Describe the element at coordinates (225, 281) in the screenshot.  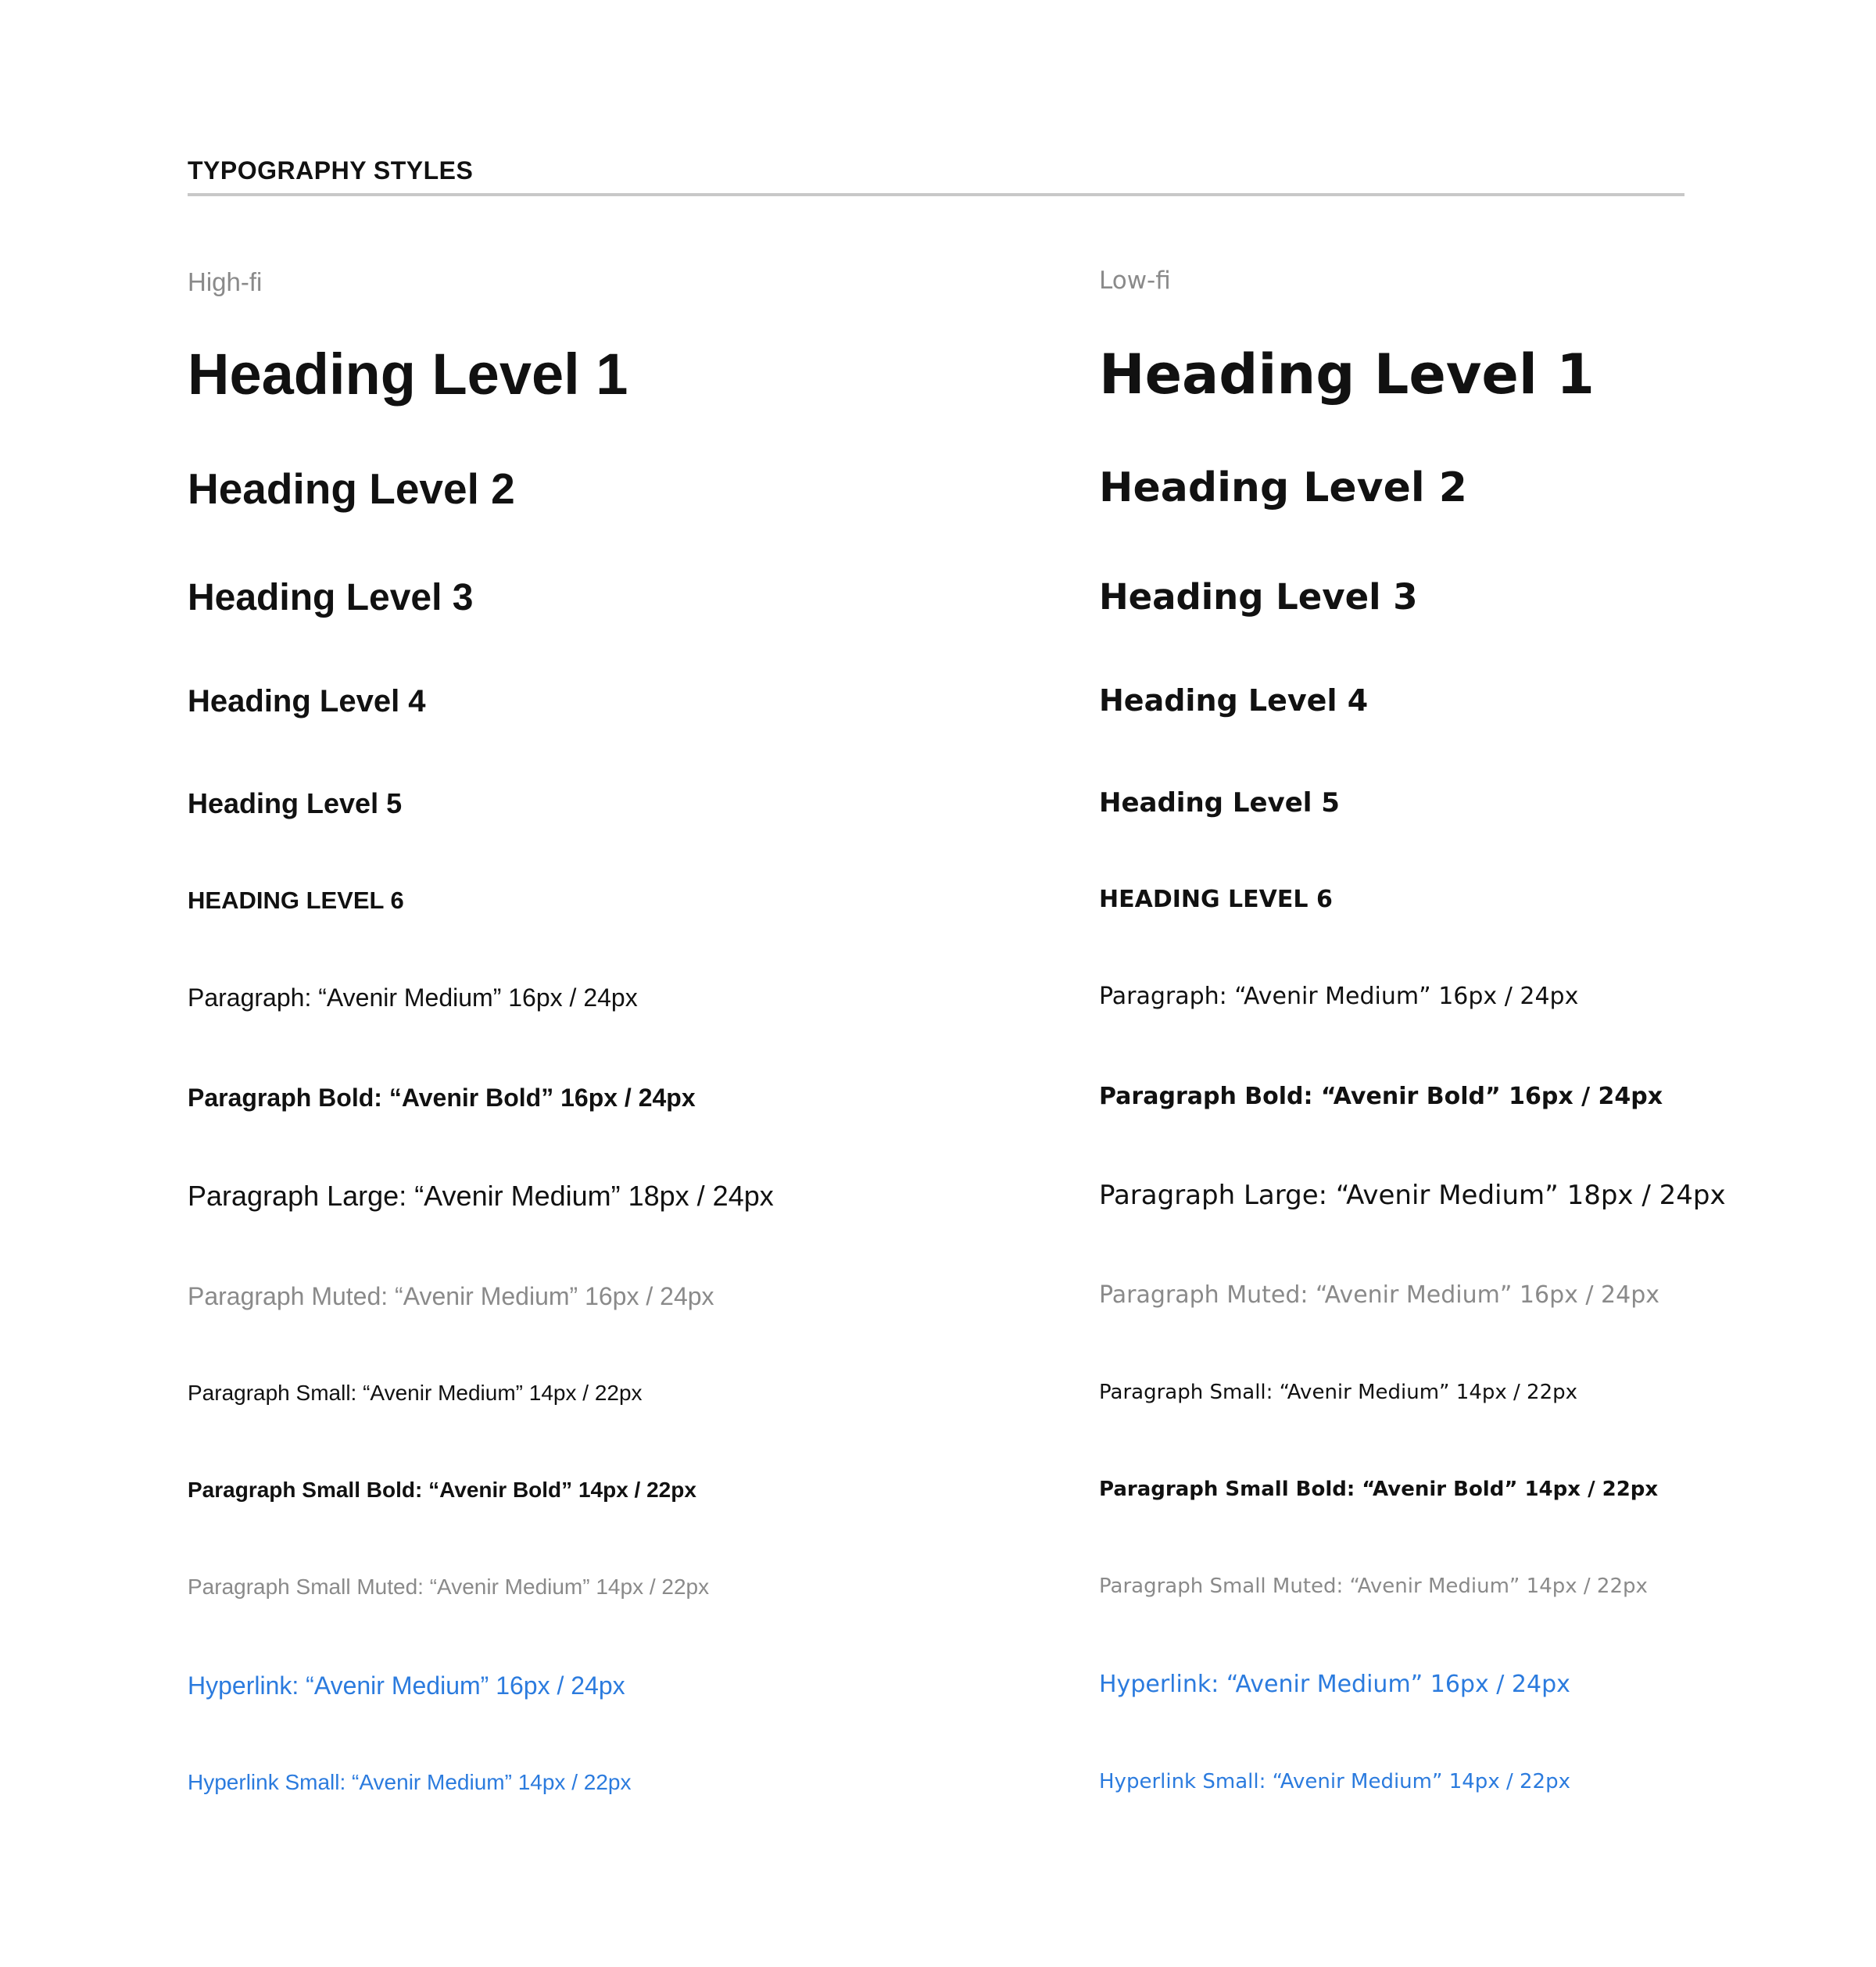
I see `column-label: High-fi` at that location.